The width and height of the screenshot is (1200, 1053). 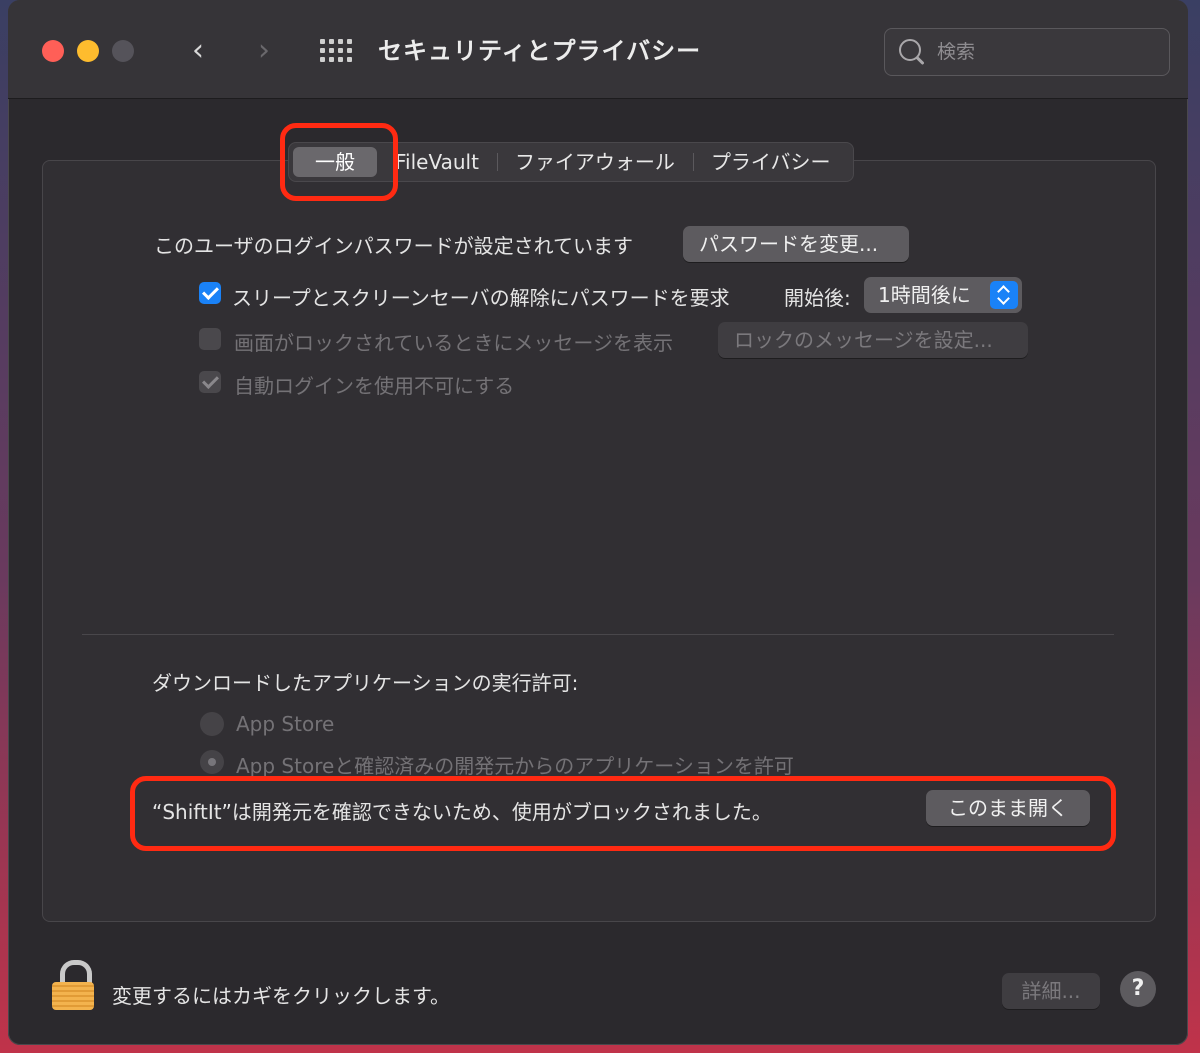 What do you see at coordinates (336, 51) in the screenshot?
I see `show-all-grid-icon` at bounding box center [336, 51].